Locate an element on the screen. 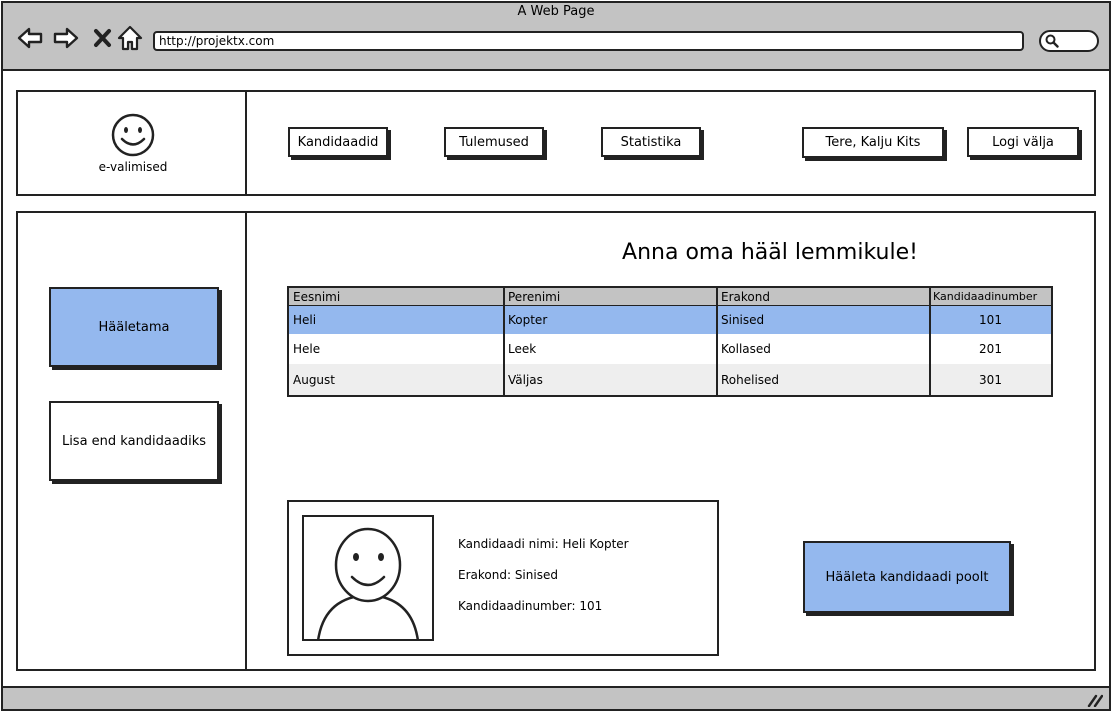  column-header-erakond: Erakond is located at coordinates (823, 296).